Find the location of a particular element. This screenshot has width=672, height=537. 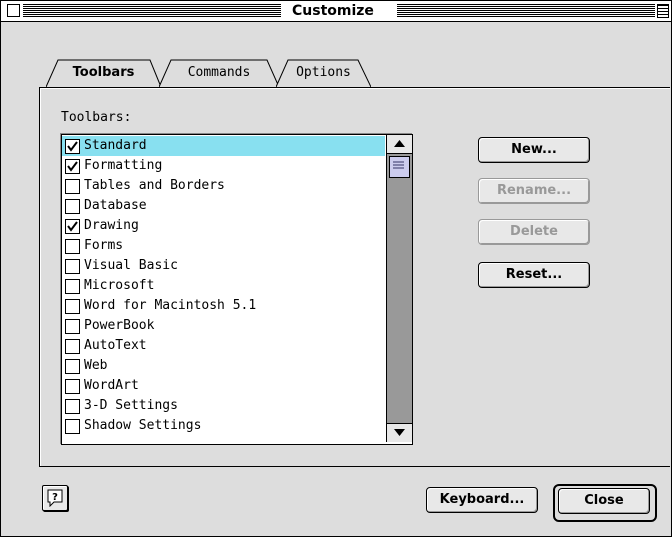

toolbar-list-item: Tables and Borders is located at coordinates (223, 186).